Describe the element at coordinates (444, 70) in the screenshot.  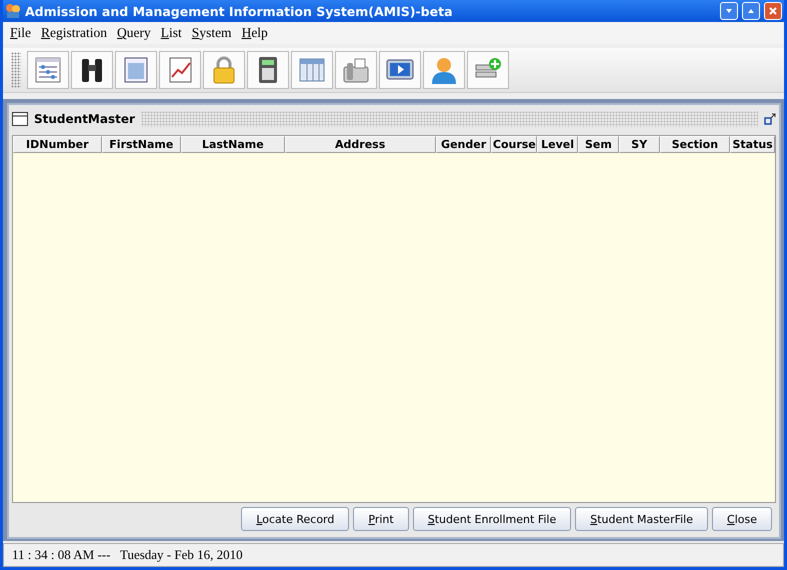
I see `user-icon` at that location.